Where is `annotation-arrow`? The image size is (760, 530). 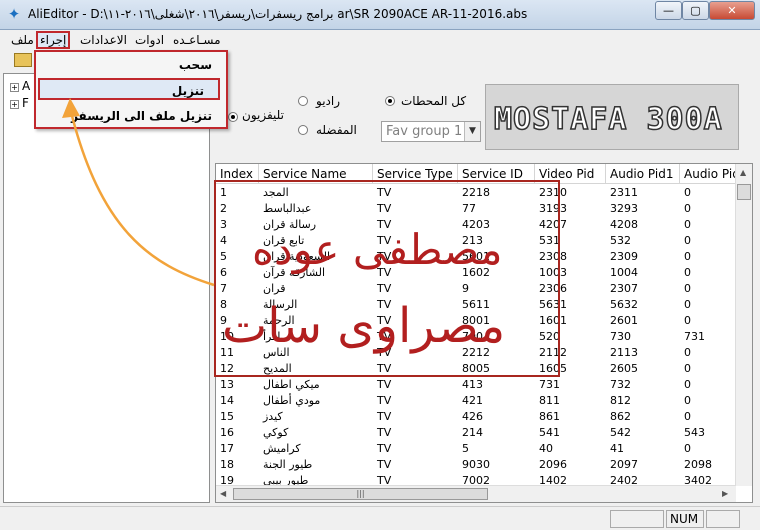 annotation-arrow is located at coordinates (138, 192).